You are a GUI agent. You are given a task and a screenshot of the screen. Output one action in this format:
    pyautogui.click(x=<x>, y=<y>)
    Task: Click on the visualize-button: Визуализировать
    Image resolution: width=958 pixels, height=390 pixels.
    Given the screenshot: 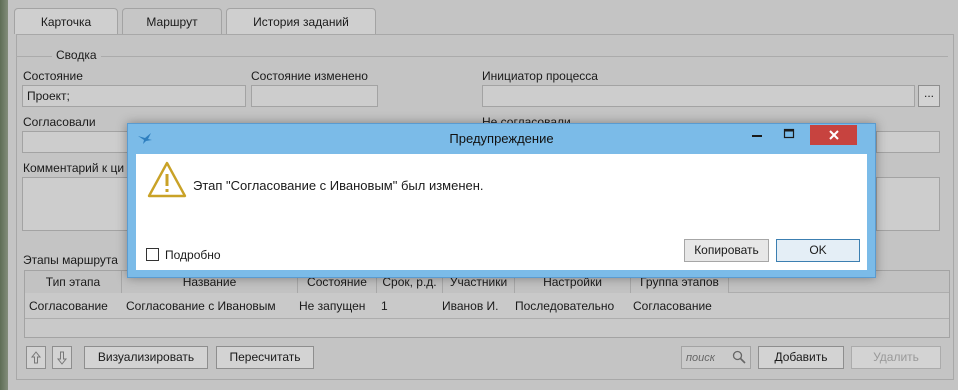 What is the action you would take?
    pyautogui.click(x=146, y=357)
    